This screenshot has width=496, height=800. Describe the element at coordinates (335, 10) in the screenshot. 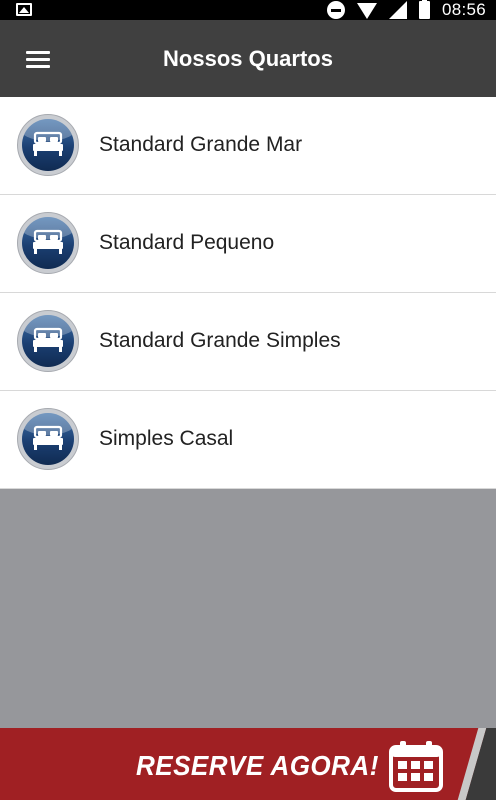

I see `do-not-disturb-icon` at that location.